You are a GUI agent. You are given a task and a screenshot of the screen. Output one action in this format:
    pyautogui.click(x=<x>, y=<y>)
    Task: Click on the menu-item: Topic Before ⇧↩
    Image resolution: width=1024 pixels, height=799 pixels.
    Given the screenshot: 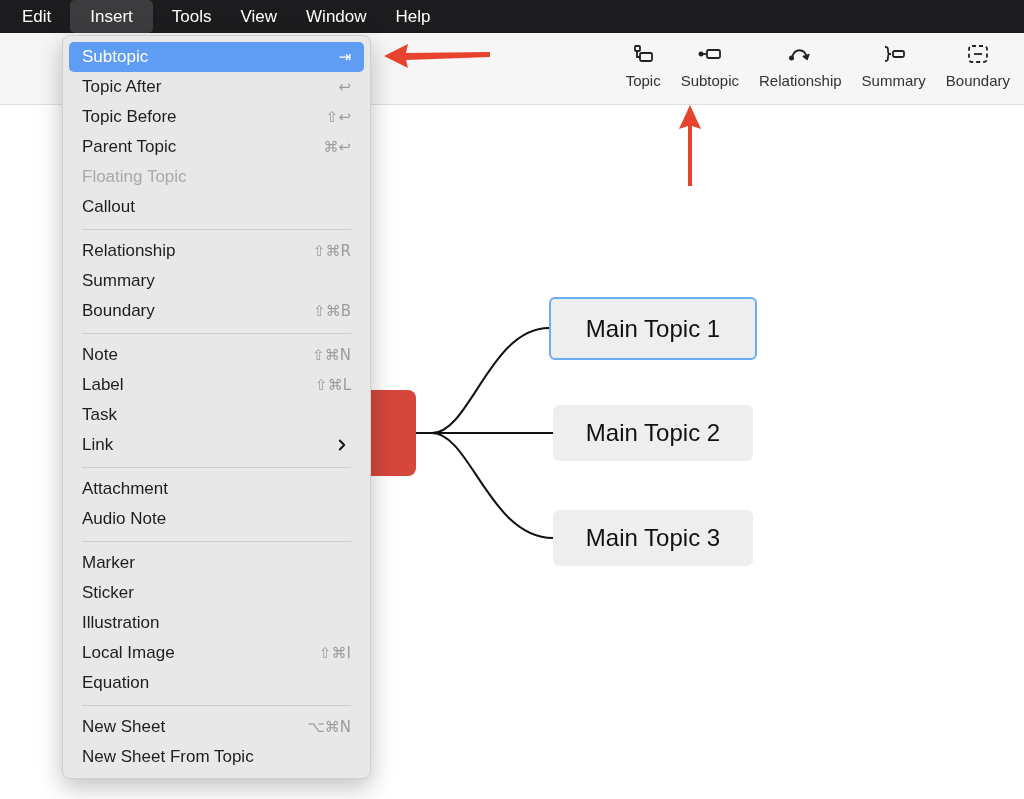 What is the action you would take?
    pyautogui.click(x=216, y=117)
    